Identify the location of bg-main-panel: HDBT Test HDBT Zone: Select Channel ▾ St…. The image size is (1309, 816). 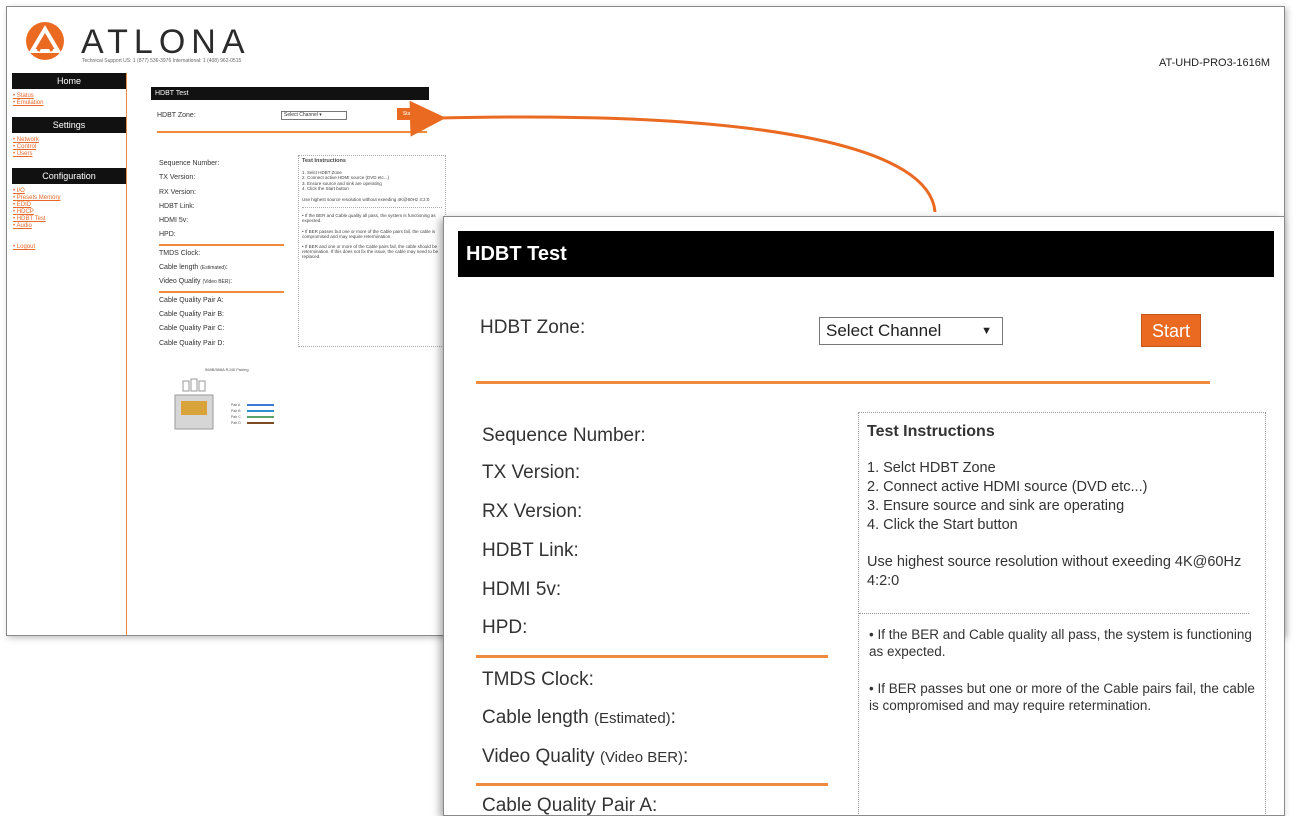
(301, 258).